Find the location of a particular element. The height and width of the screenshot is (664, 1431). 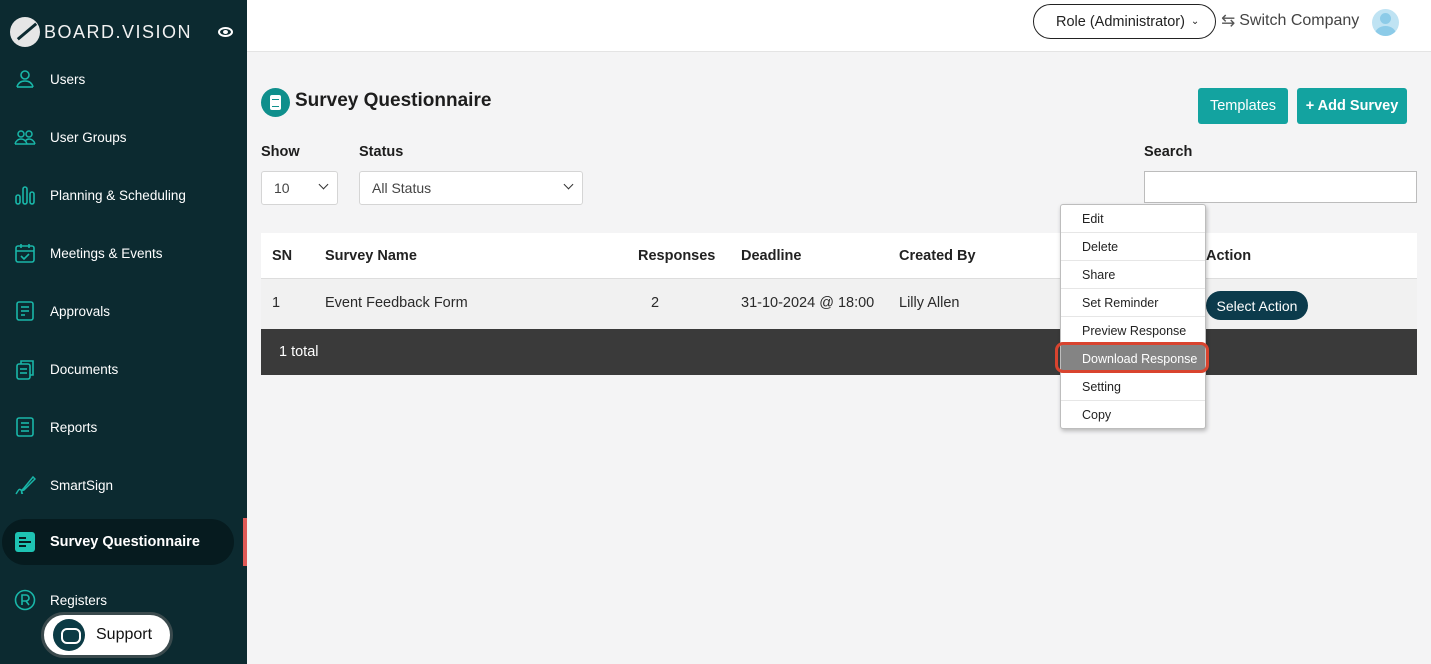

sidebar-item-user-groups: User Groups is located at coordinates (123, 137).